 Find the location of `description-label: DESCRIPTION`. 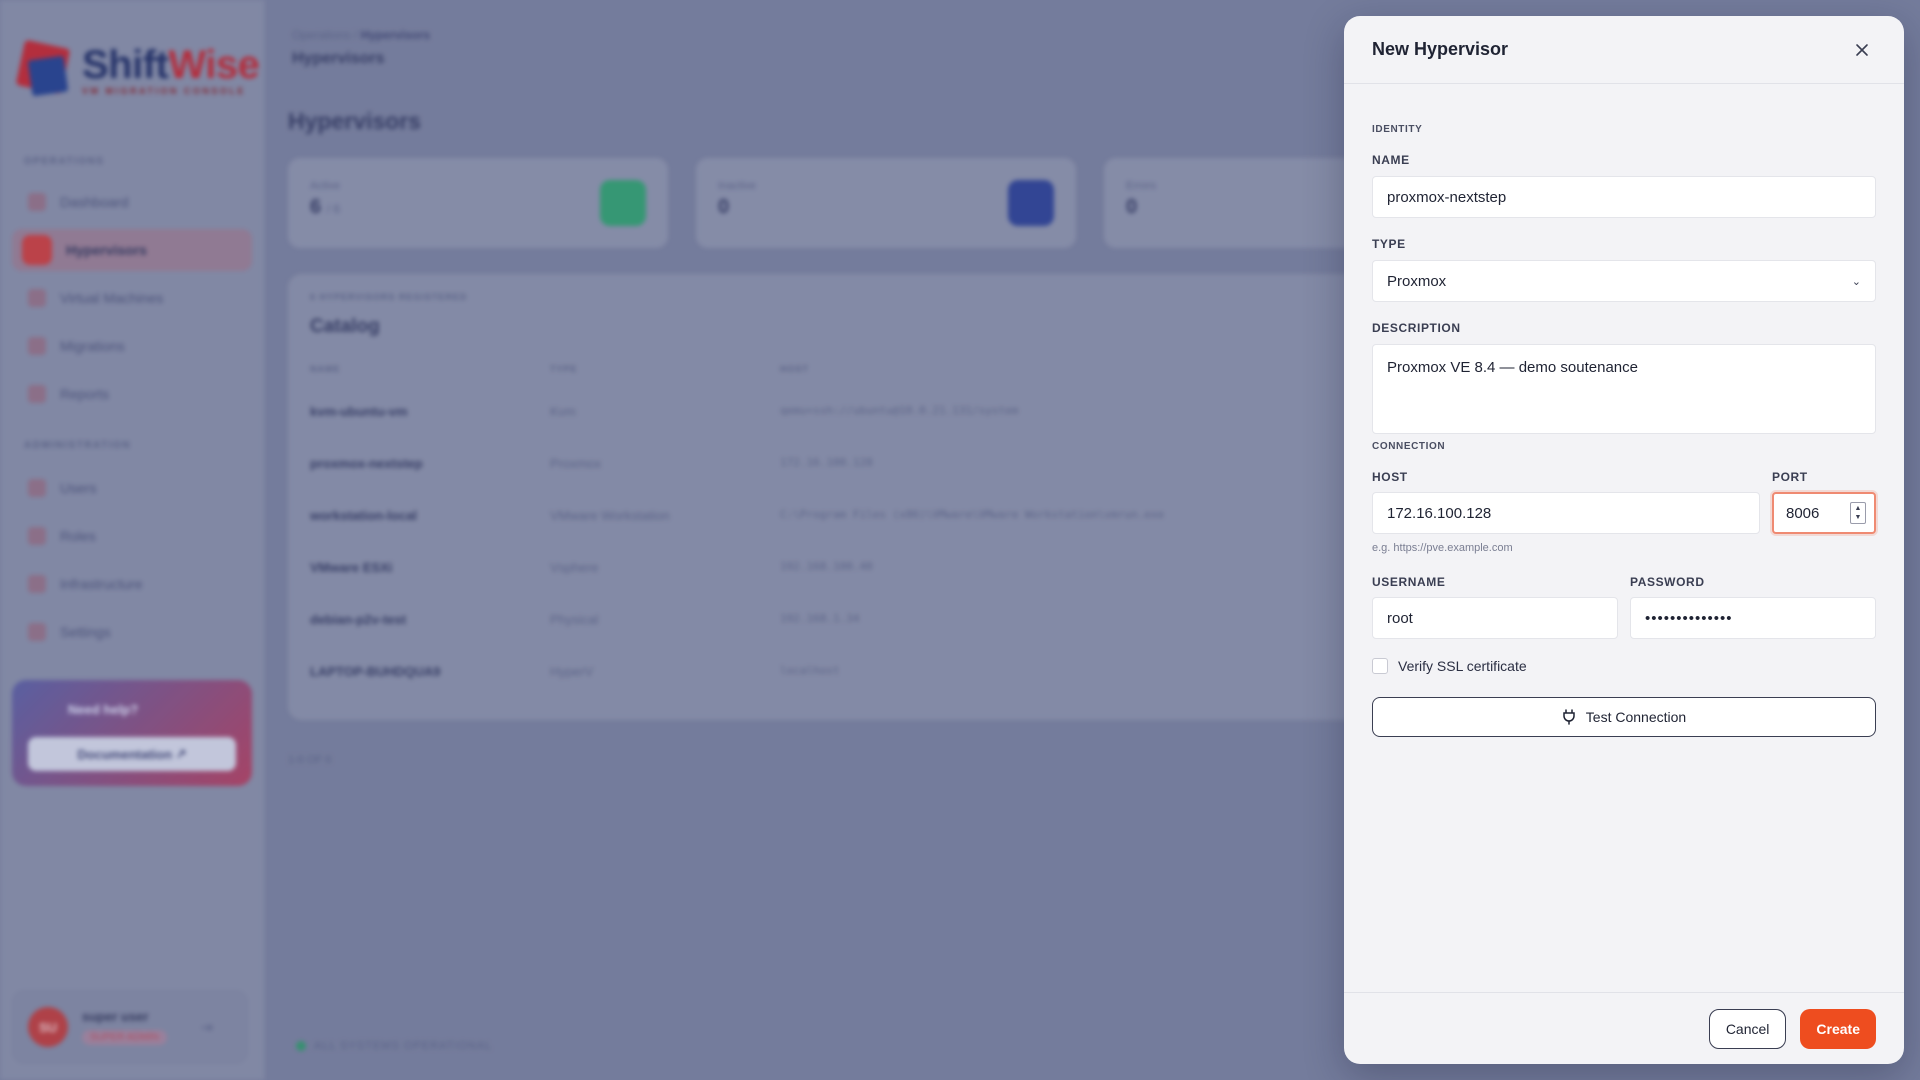

description-label: DESCRIPTION is located at coordinates (1416, 328).